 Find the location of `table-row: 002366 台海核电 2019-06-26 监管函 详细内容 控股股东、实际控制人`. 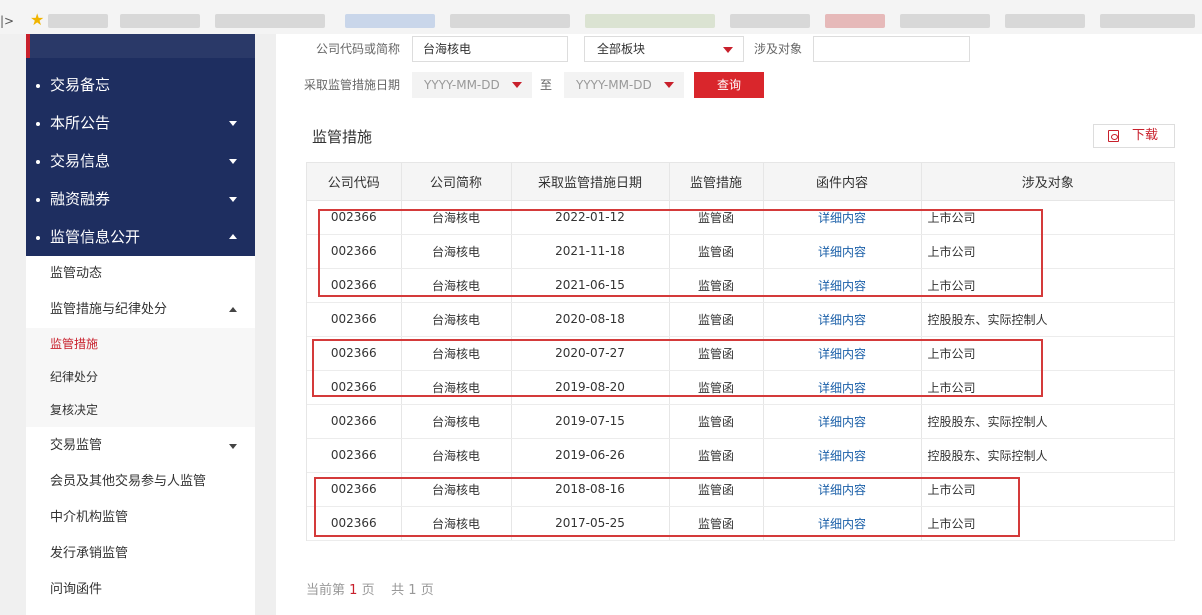

table-row: 002366 台海核电 2019-06-26 监管函 详细内容 控股股东、实际控制人 is located at coordinates (740, 455).